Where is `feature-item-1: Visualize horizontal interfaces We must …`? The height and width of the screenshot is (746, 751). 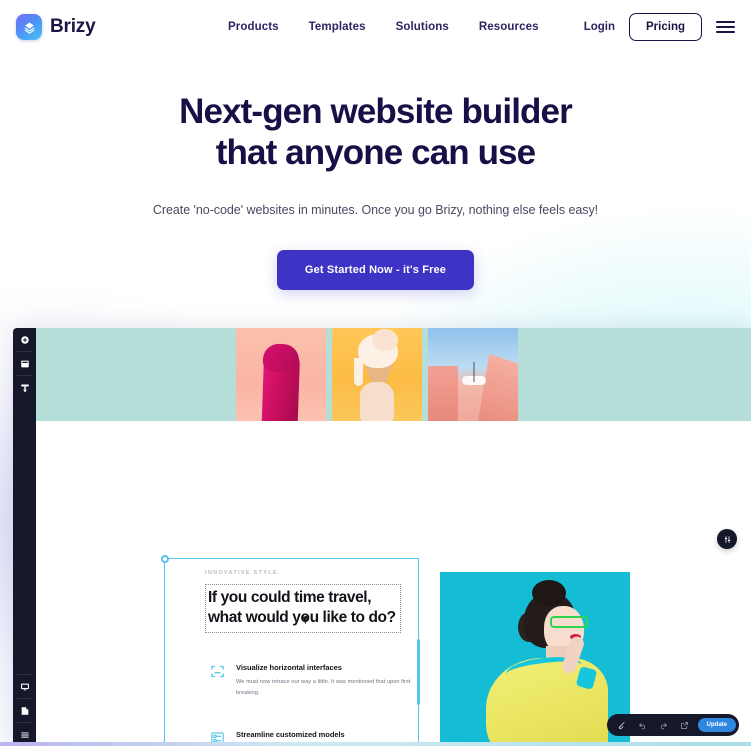
feature-item-1: Visualize horizontal interfaces We must … is located at coordinates (315, 681).